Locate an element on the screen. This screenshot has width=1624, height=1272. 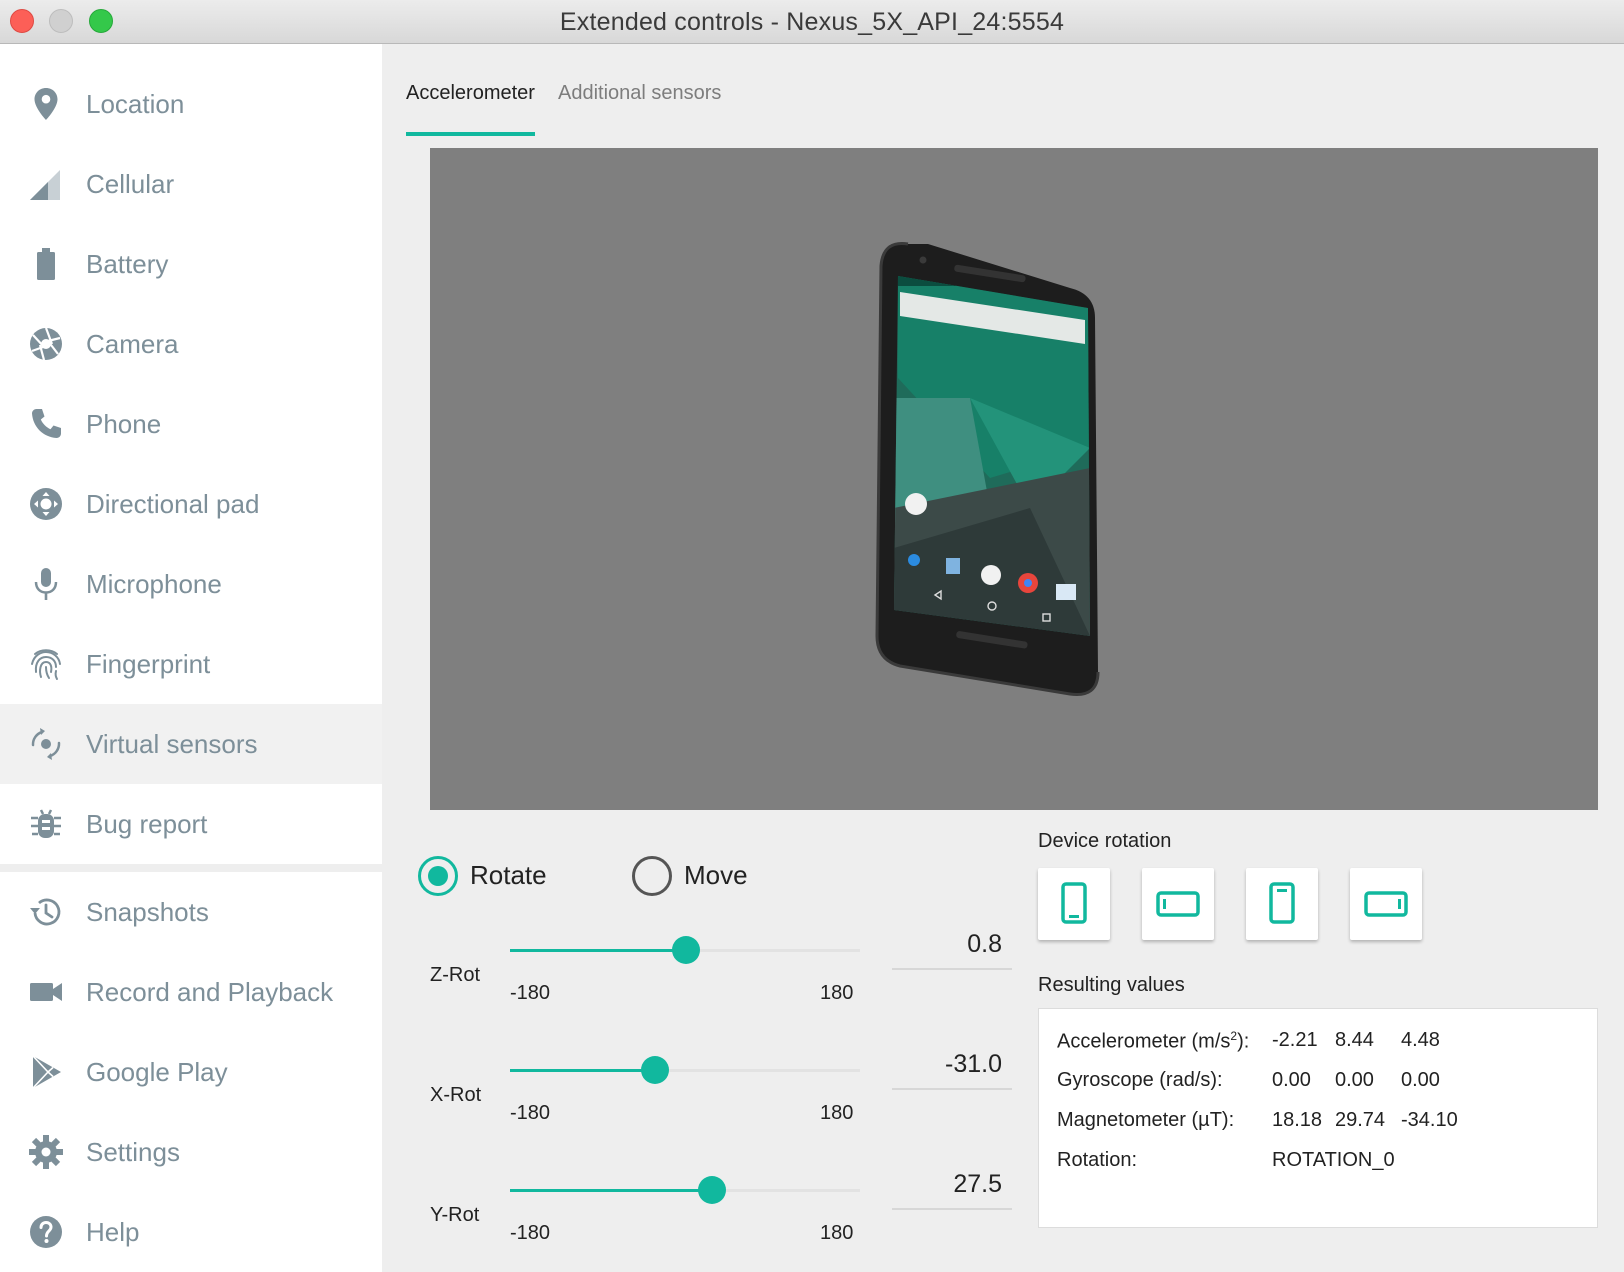
rotate-radio: Rotate is located at coordinates (508, 876).